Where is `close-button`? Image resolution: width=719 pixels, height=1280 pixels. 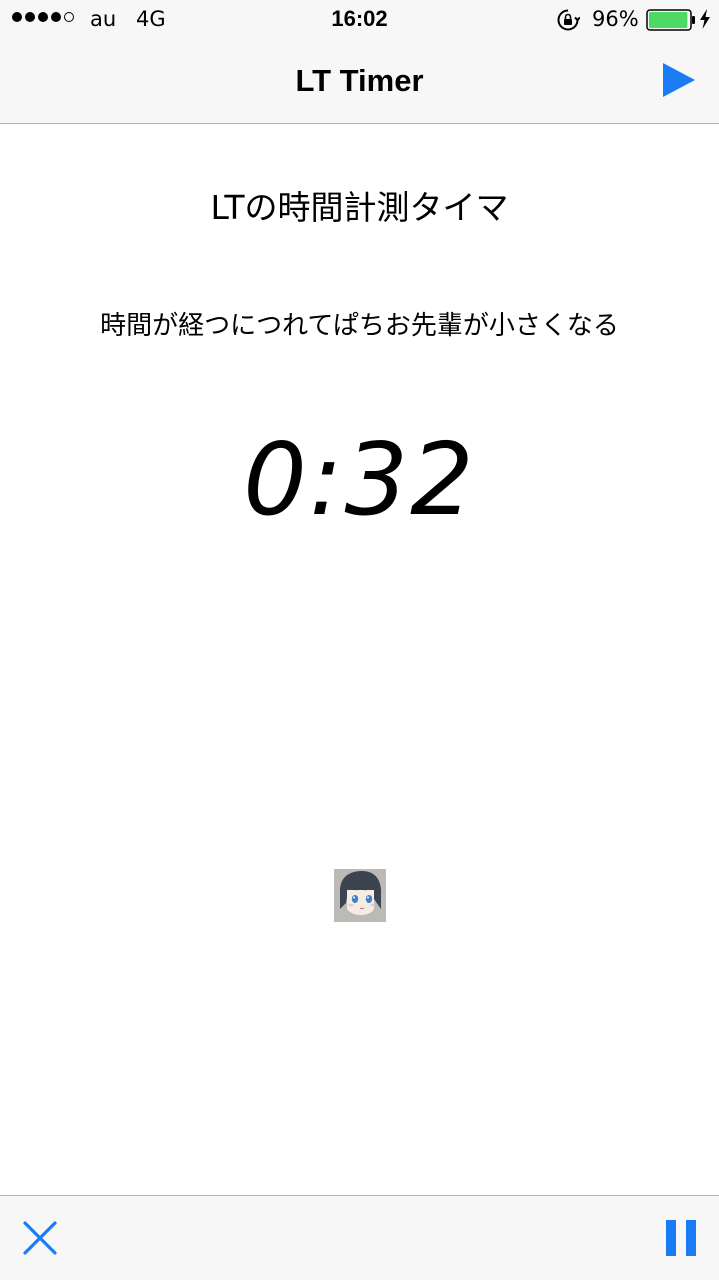 close-button is located at coordinates (40, 1238).